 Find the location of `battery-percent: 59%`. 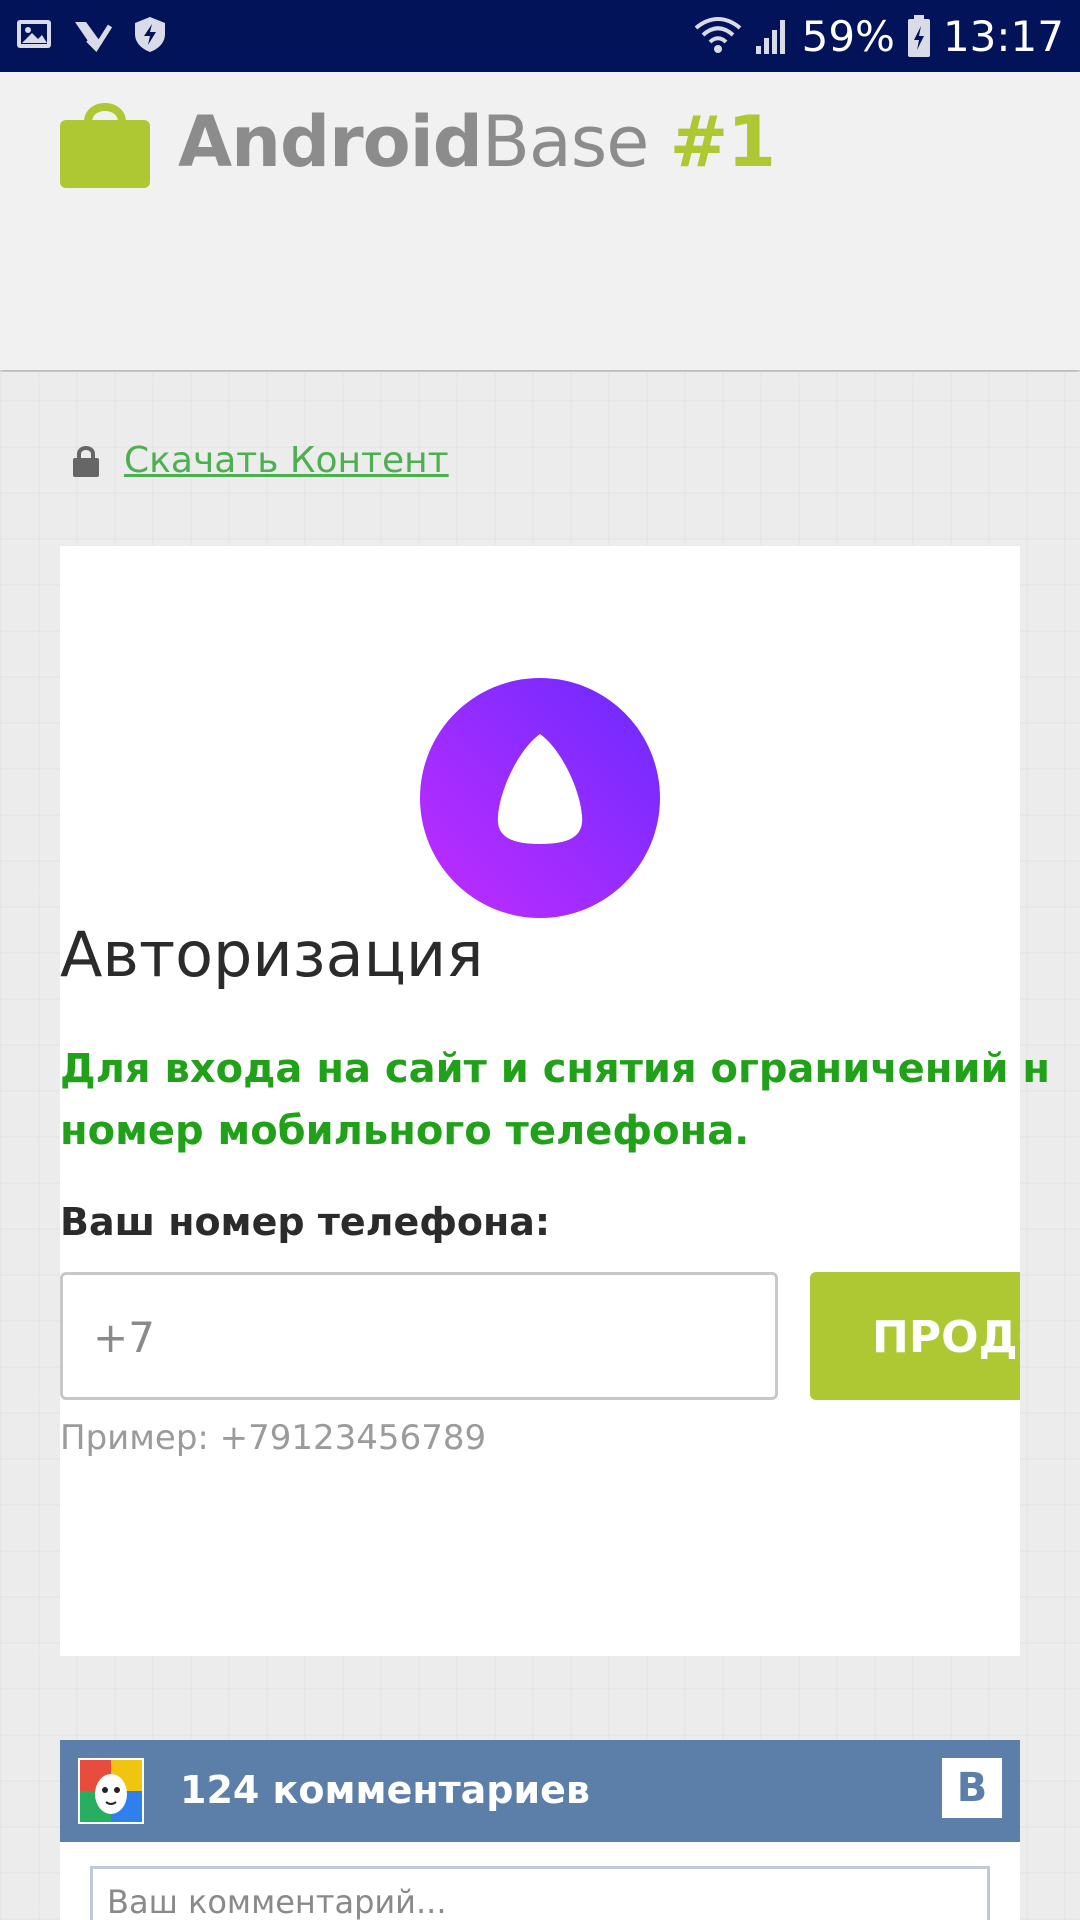

battery-percent: 59% is located at coordinates (848, 36).